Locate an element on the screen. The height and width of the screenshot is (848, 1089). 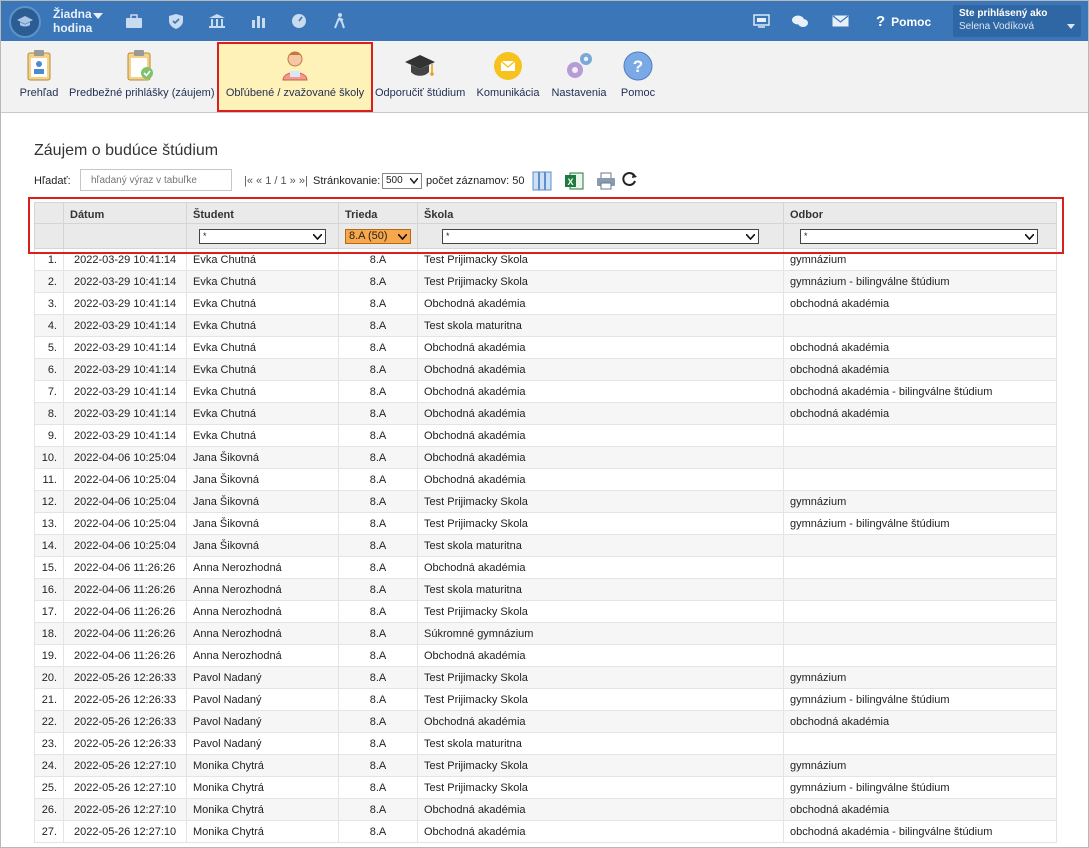
chat-bubbles-icon is located at coordinates (800, 21).